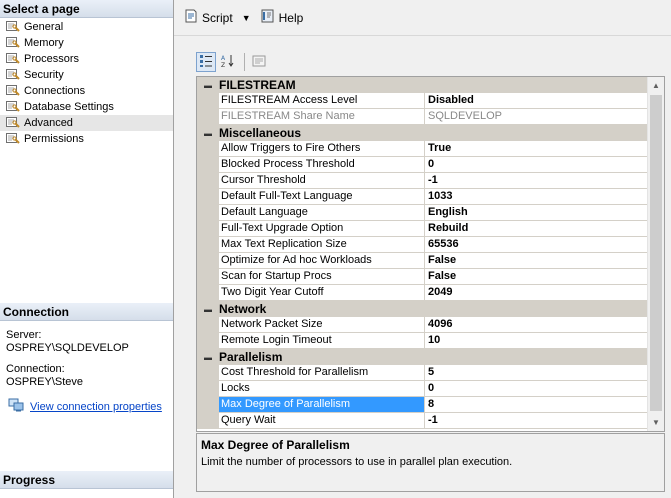  What do you see at coordinates (322, 261) in the screenshot?
I see `property-name: Optimize for Ad hoc Workloads` at bounding box center [322, 261].